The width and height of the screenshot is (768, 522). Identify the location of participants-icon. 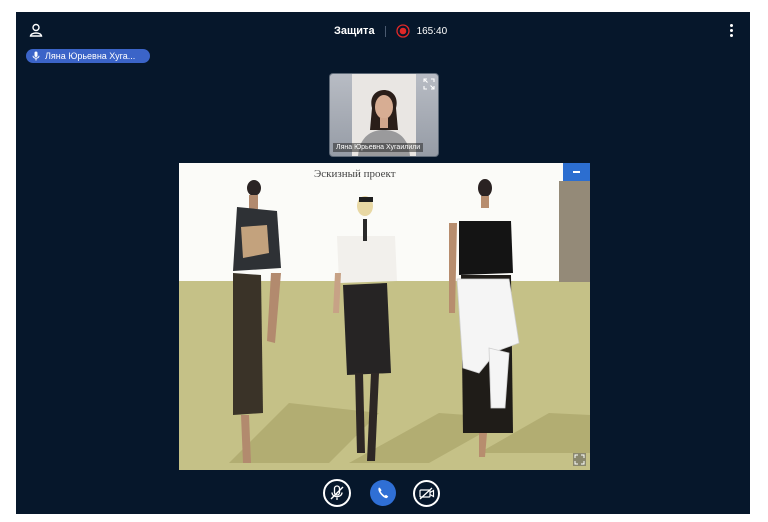
(36, 30).